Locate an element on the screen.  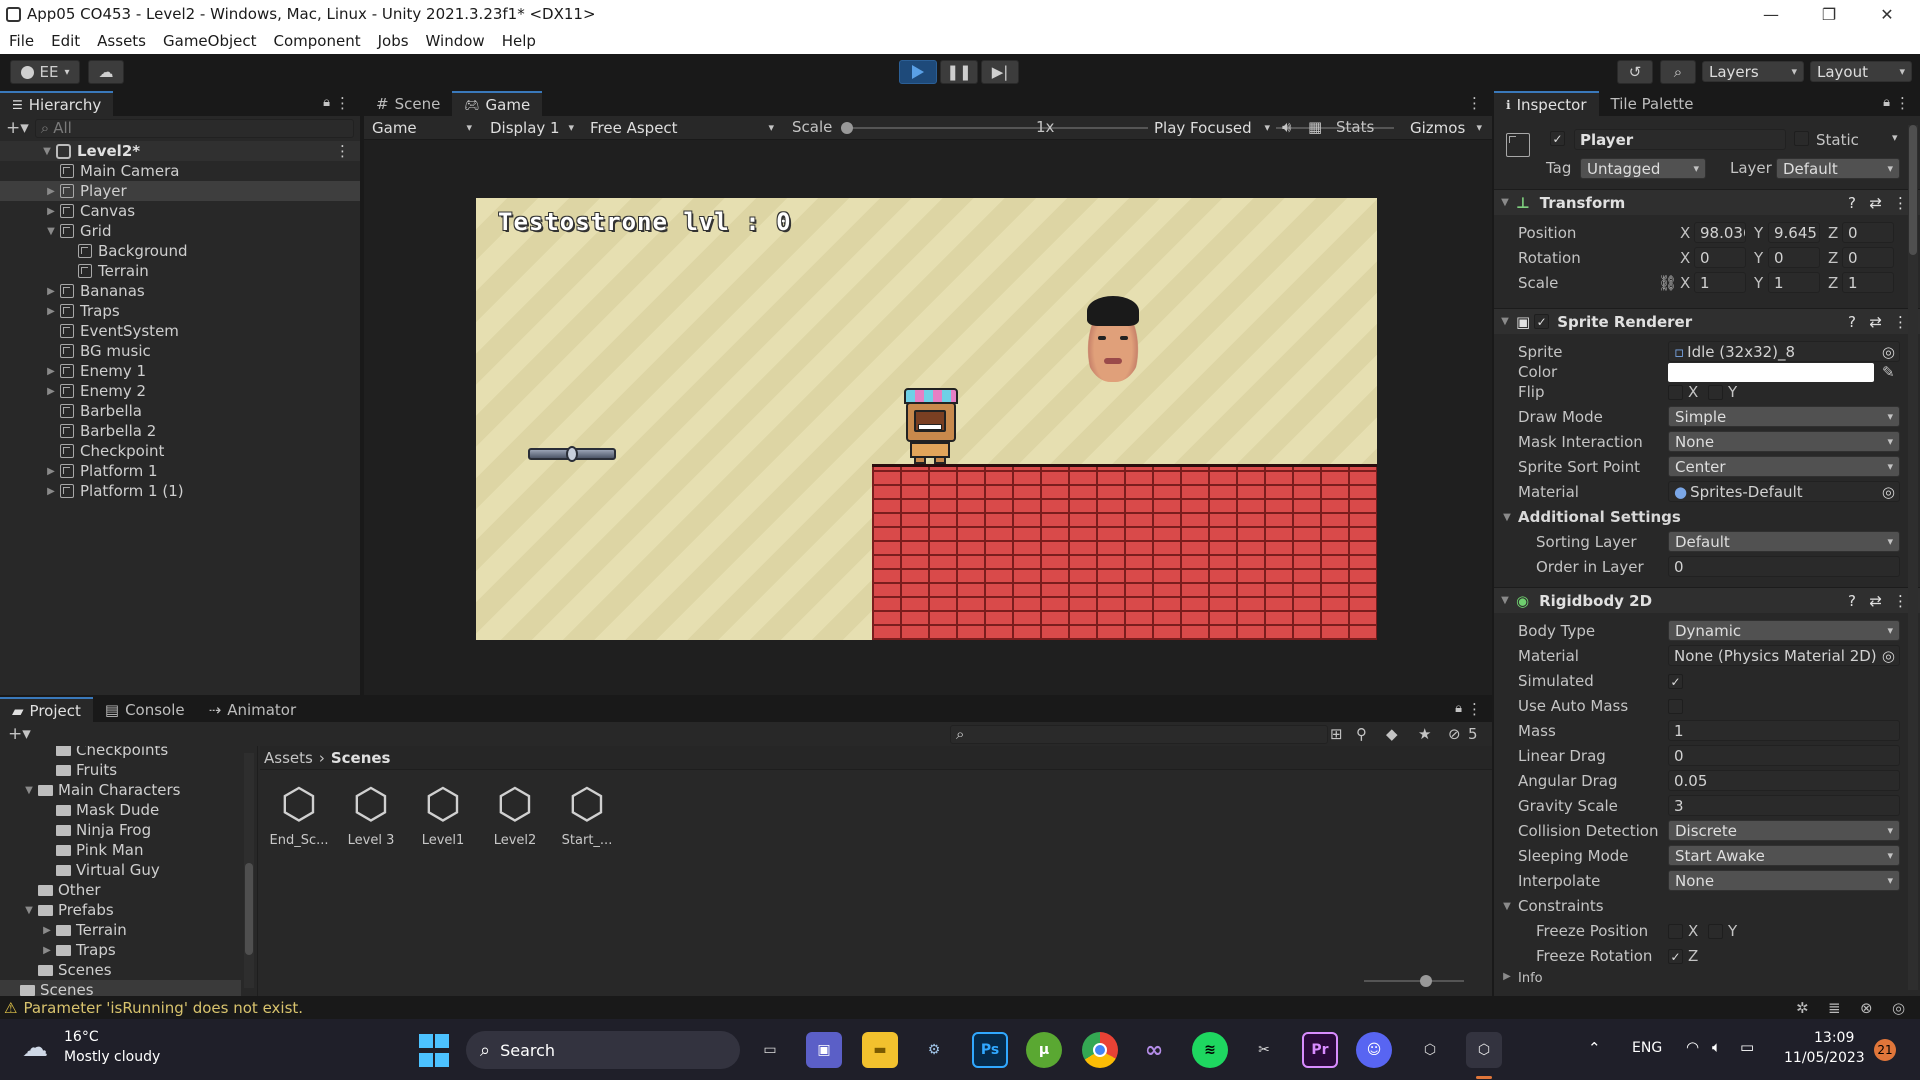
zoom-slider-handle is located at coordinates (1426, 981).